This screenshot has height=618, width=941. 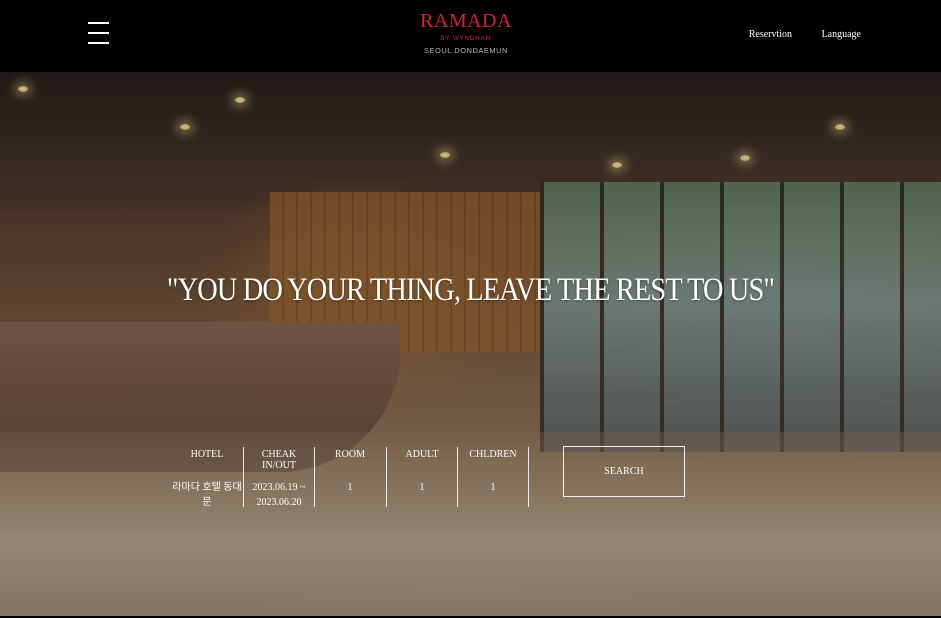 What do you see at coordinates (349, 454) in the screenshot?
I see `room-label: ROOM` at bounding box center [349, 454].